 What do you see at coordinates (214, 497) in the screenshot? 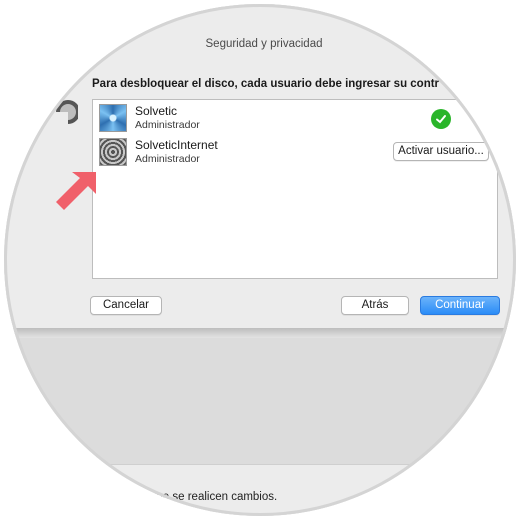
I see `footer-text: que se realicen cambios.` at bounding box center [214, 497].